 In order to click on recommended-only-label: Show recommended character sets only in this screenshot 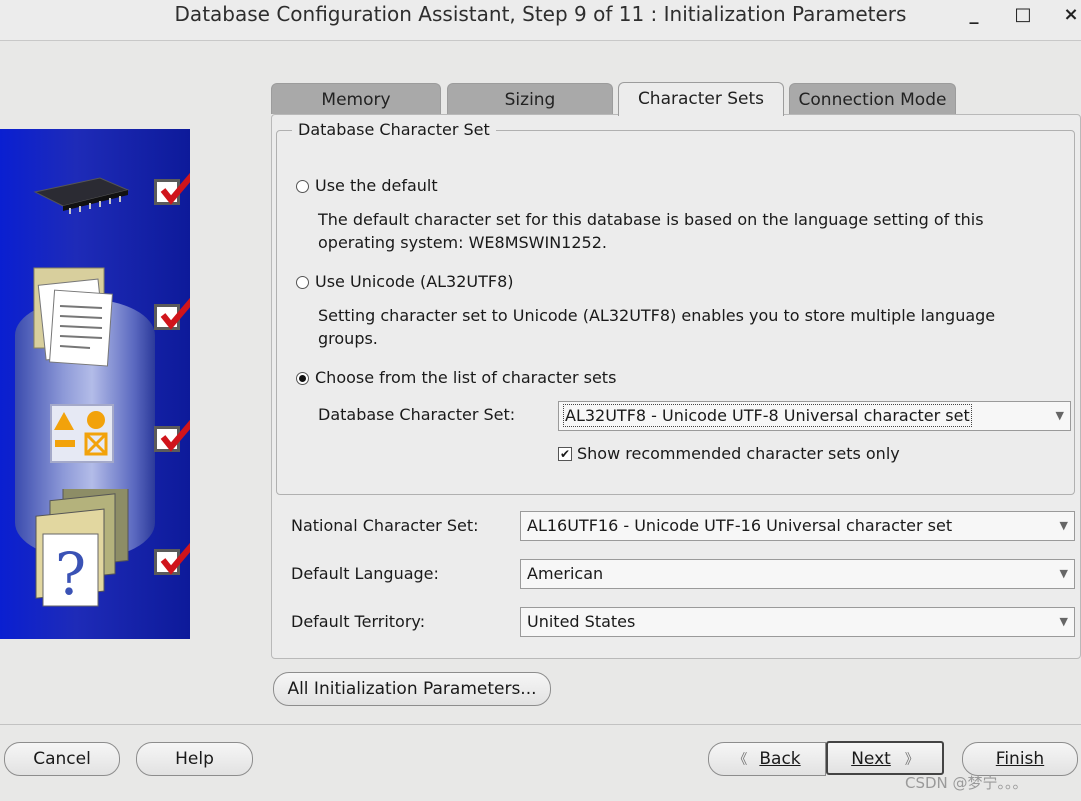, I will do `click(738, 453)`.